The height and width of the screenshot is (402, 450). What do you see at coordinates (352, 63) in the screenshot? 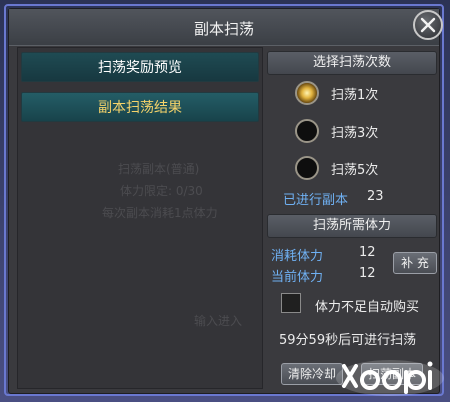
I see `count-section-header: 选择扫荡次数` at bounding box center [352, 63].